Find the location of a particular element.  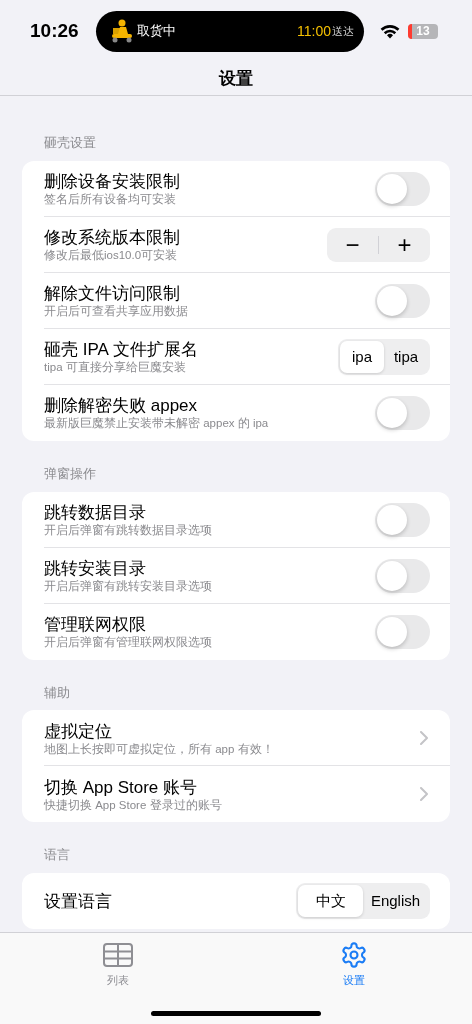

row-subtitle: 最新版巨魔禁止安装带未解密 appex 的 ipa is located at coordinates (157, 423).